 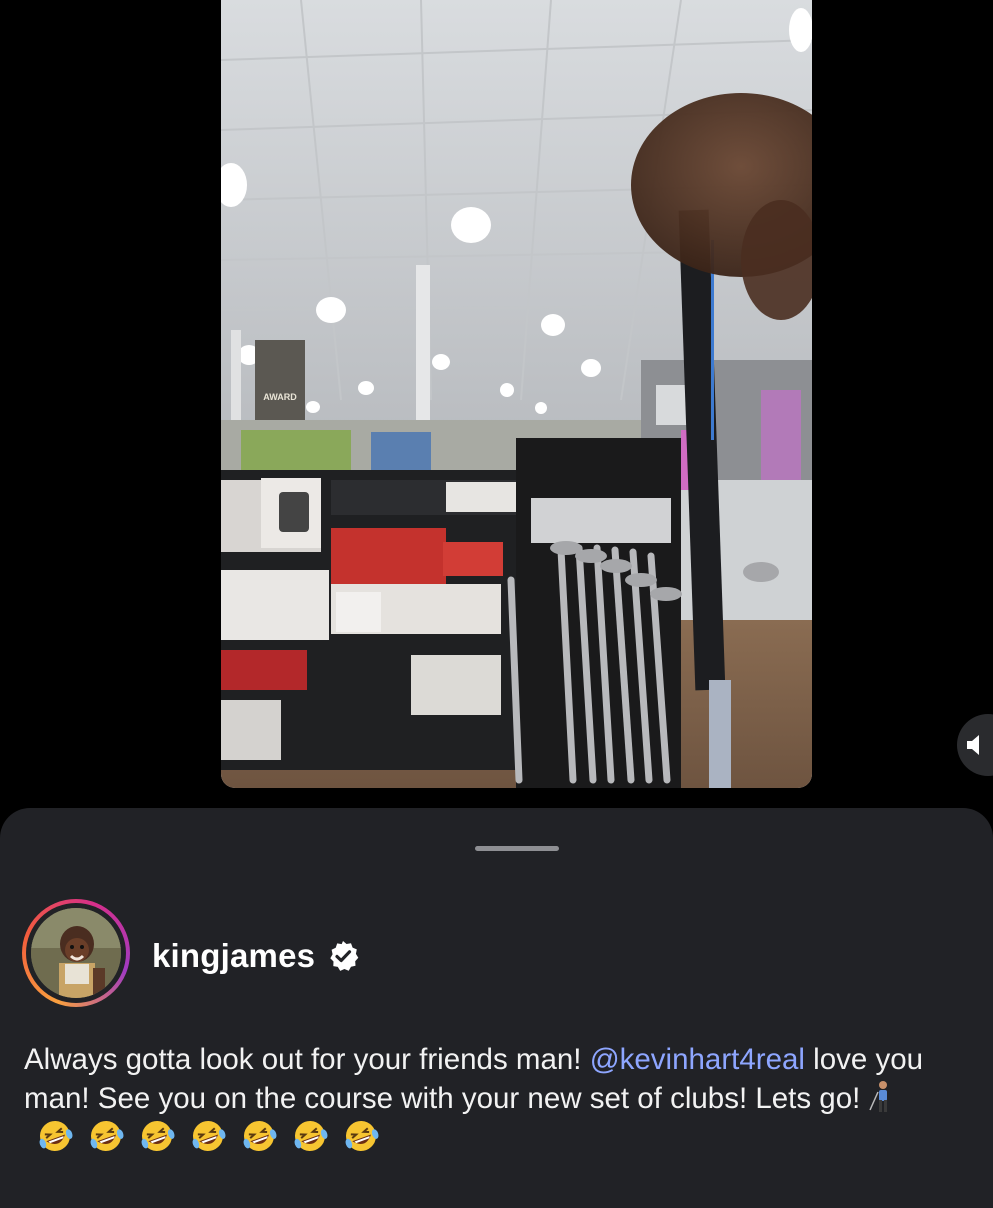 I want to click on sheet-grabber-handle, so click(x=517, y=848).